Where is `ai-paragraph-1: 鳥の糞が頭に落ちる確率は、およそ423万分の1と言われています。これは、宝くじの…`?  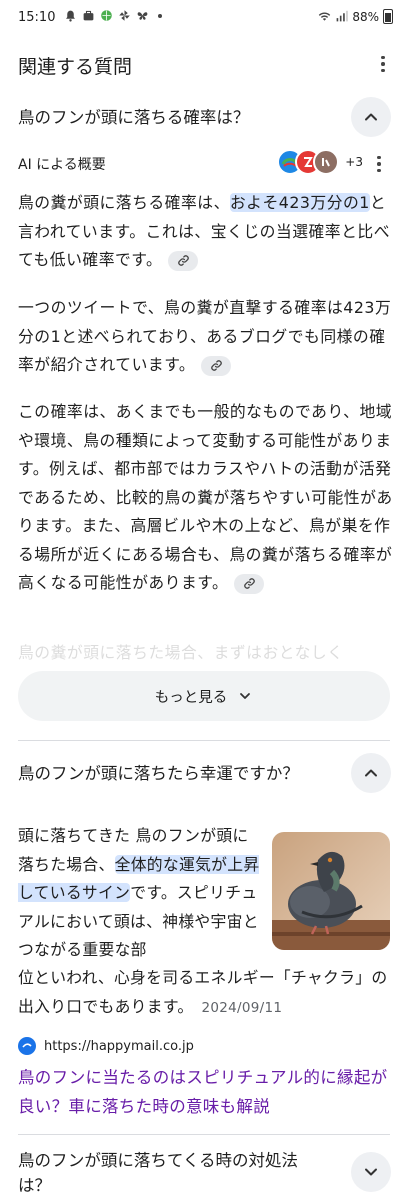 ai-paragraph-1: 鳥の糞が頭に落ちる確率は、およそ423万分の1と言われています。これは、宝くじの… is located at coordinates (206, 232).